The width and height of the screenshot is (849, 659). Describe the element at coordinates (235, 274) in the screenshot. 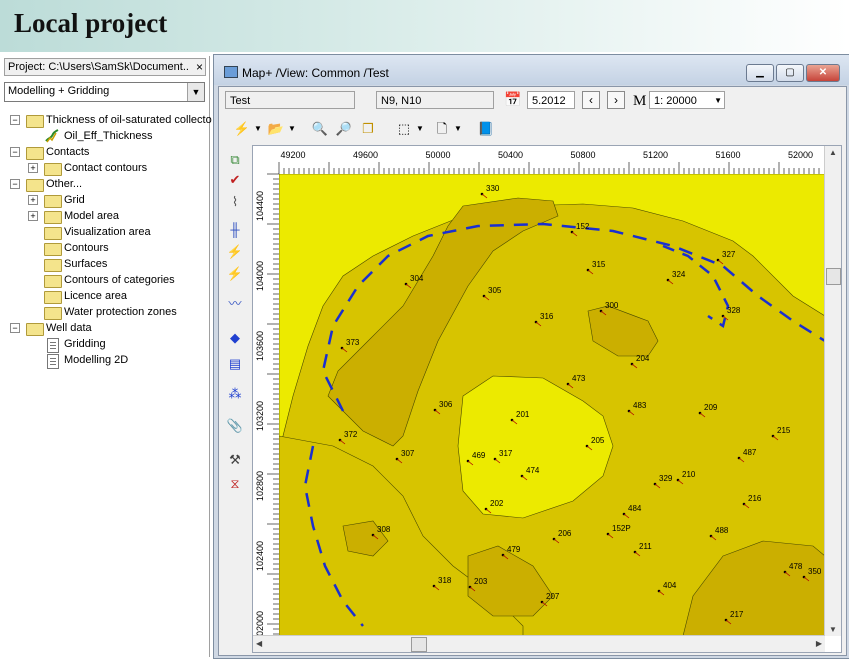

I see `recalc-icon: ⚡` at that location.